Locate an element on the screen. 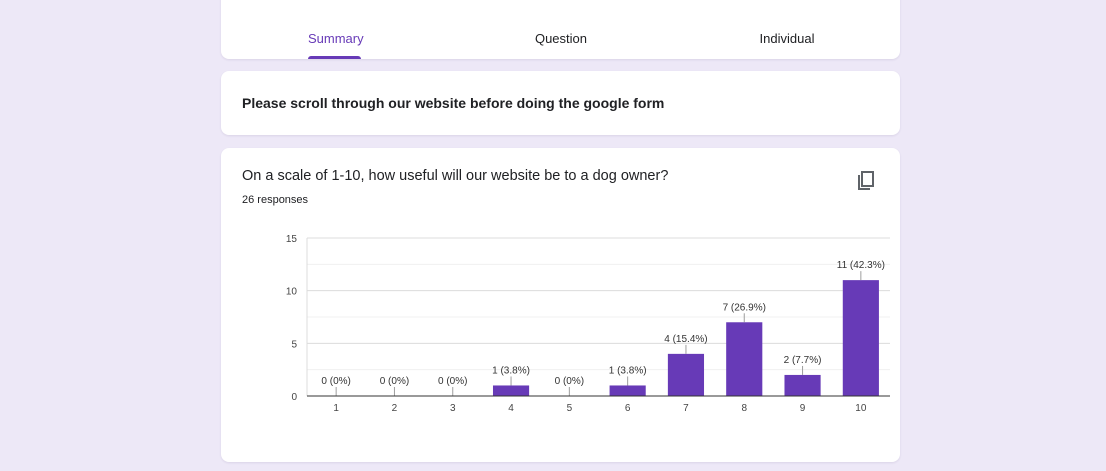 The image size is (1106, 471). y-tick-label: 0 is located at coordinates (294, 397).